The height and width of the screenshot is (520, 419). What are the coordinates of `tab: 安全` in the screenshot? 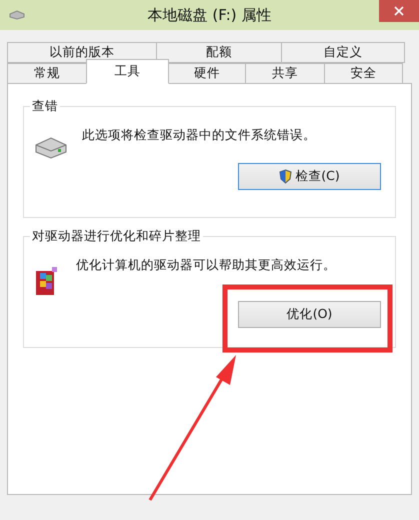 It's located at (363, 73).